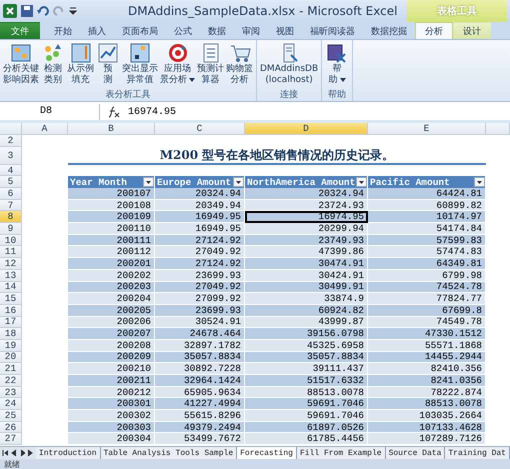 This screenshot has height=469, width=510. Describe the element at coordinates (251, 30) in the screenshot. I see `ribbon-tab: 审阅` at that location.